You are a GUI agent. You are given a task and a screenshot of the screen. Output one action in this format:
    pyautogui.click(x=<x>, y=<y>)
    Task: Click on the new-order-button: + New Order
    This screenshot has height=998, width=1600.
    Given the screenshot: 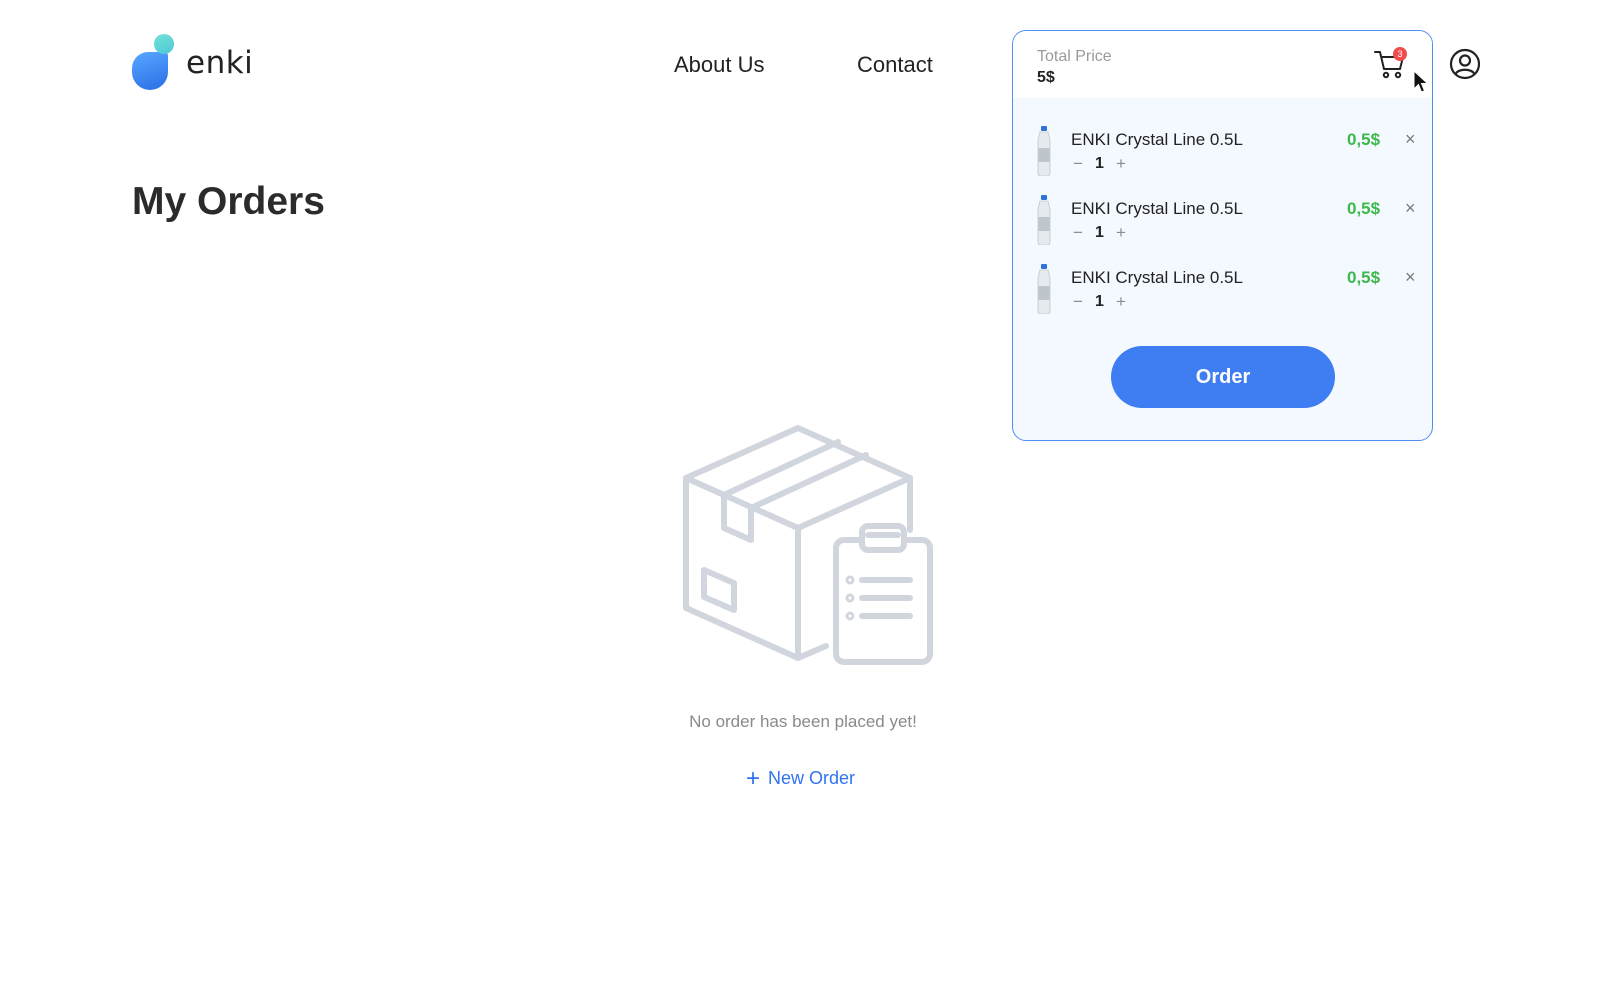 What is the action you would take?
    pyautogui.click(x=801, y=778)
    